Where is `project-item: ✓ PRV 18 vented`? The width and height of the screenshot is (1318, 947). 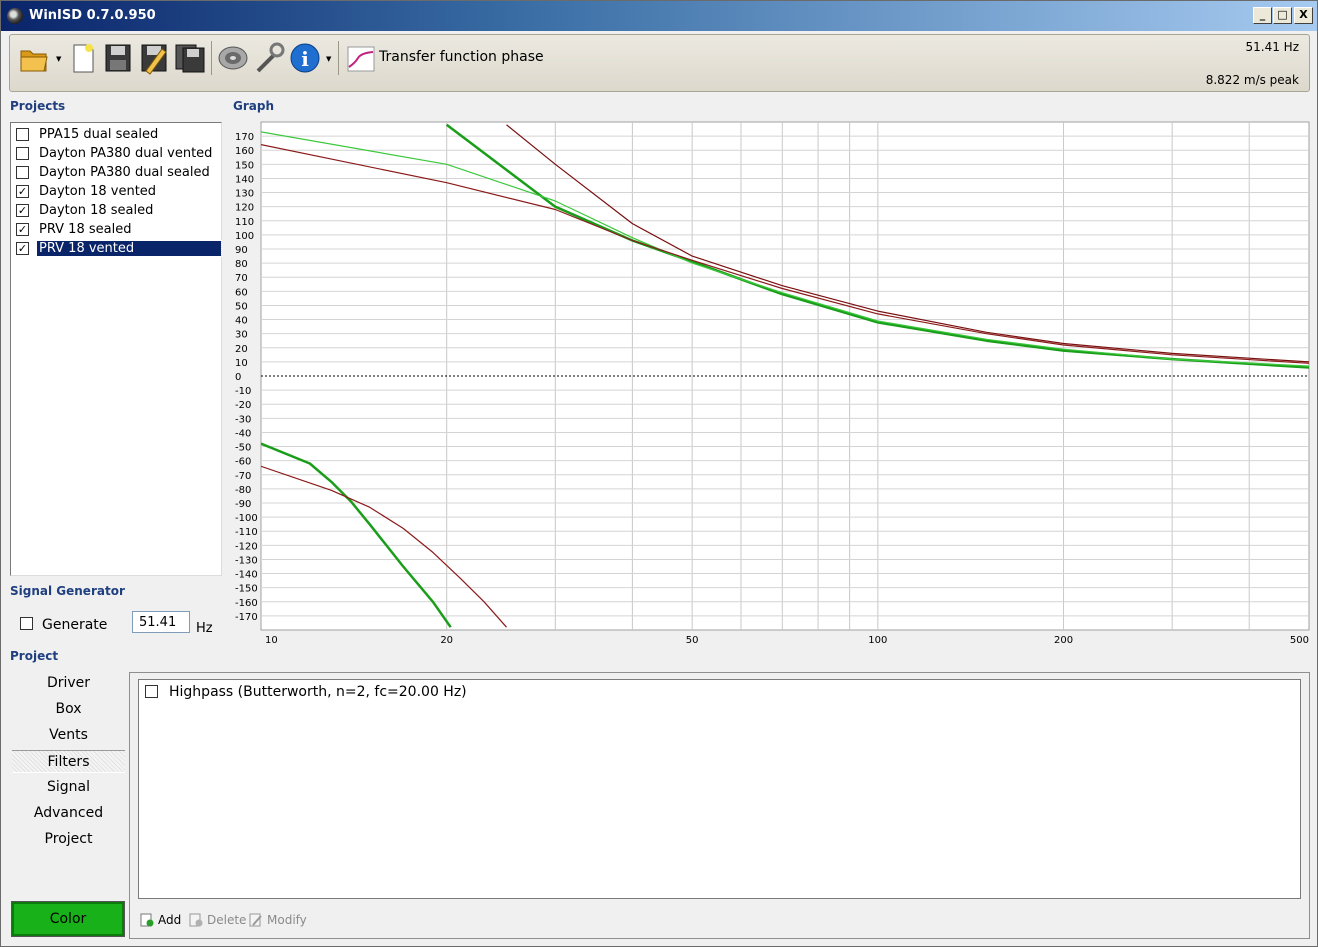
project-item: ✓ PRV 18 vented is located at coordinates (118, 249).